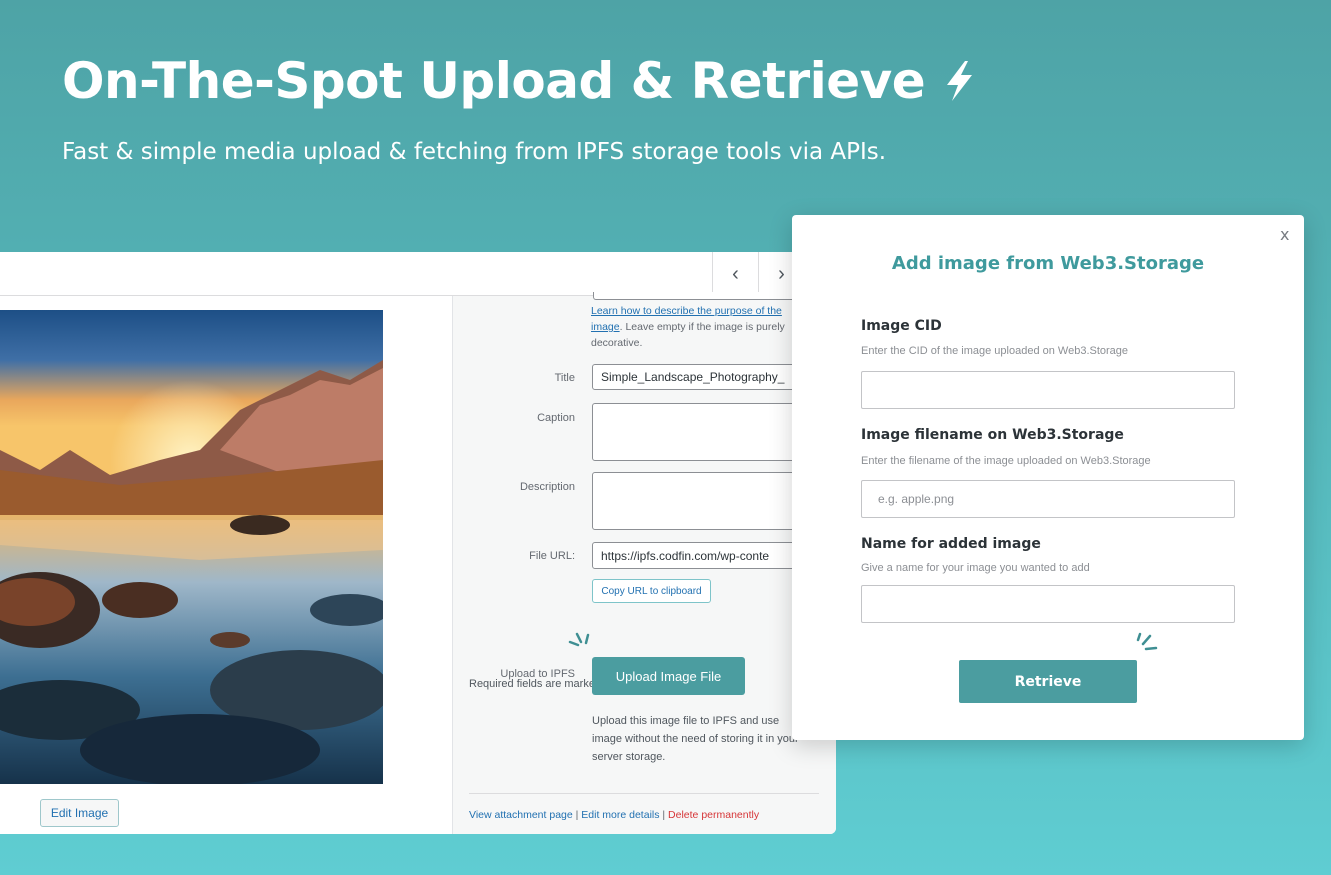 The width and height of the screenshot is (1331, 875). Describe the element at coordinates (1284, 234) in the screenshot. I see `close-icon: x` at that location.